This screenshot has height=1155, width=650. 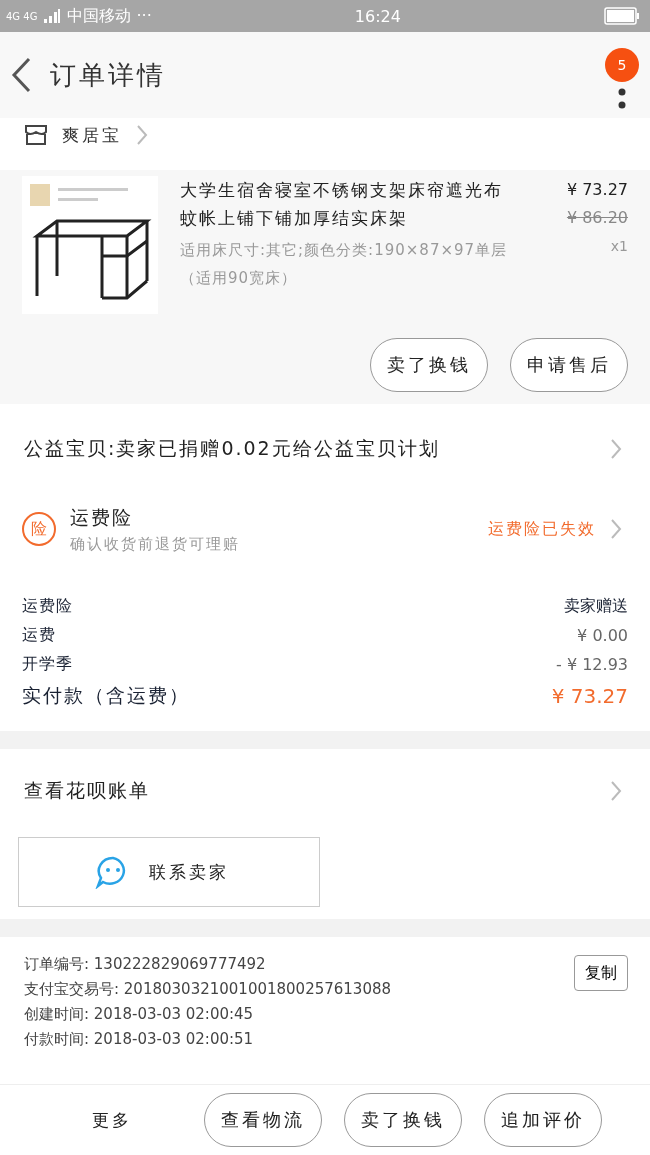 What do you see at coordinates (569, 365) in the screenshot?
I see `action-button: 申请售后` at bounding box center [569, 365].